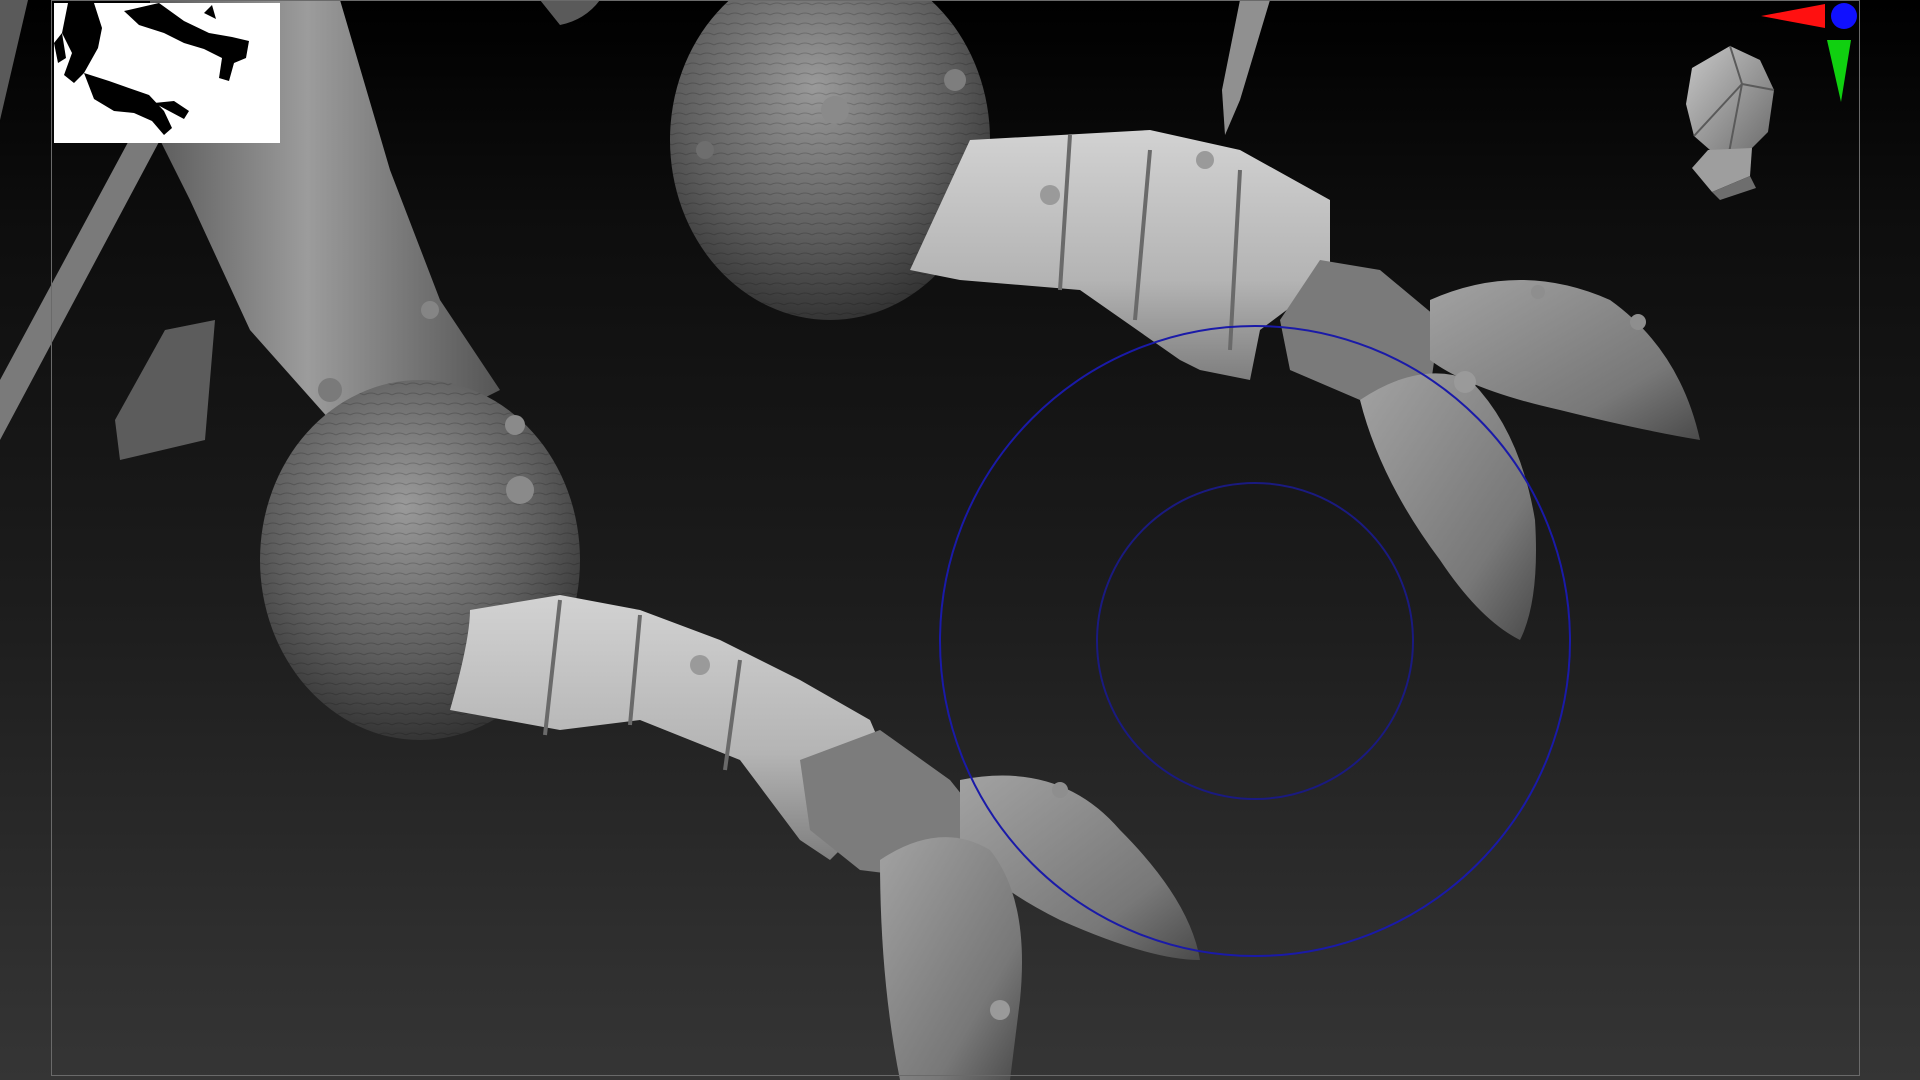 The image size is (1920, 1080). What do you see at coordinates (1839, 71) in the screenshot?
I see `axis-y-arrow-icon` at bounding box center [1839, 71].